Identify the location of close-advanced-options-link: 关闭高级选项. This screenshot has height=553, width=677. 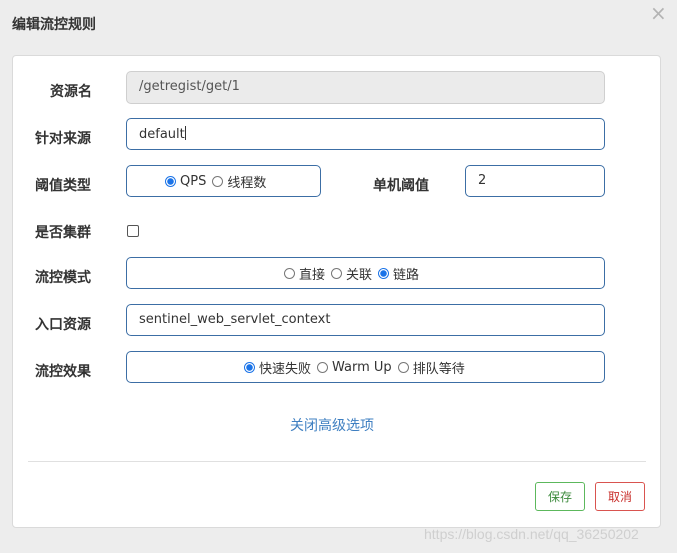
(332, 425).